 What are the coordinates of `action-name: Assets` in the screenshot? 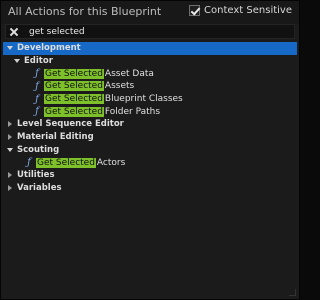 It's located at (119, 86).